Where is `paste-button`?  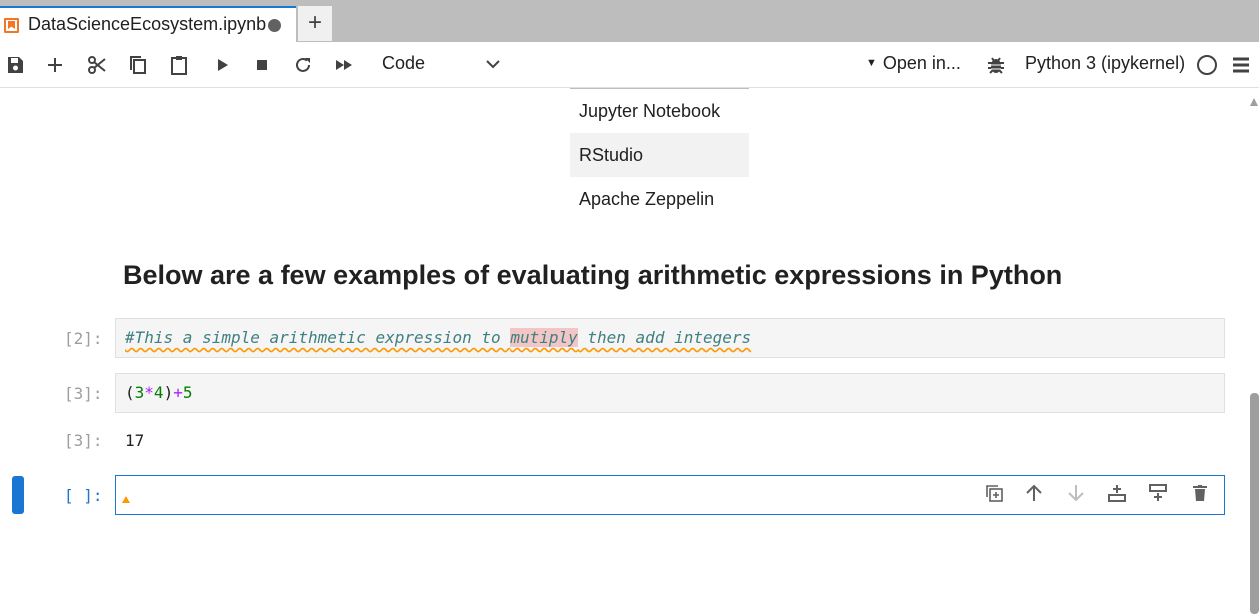 paste-button is located at coordinates (179, 65).